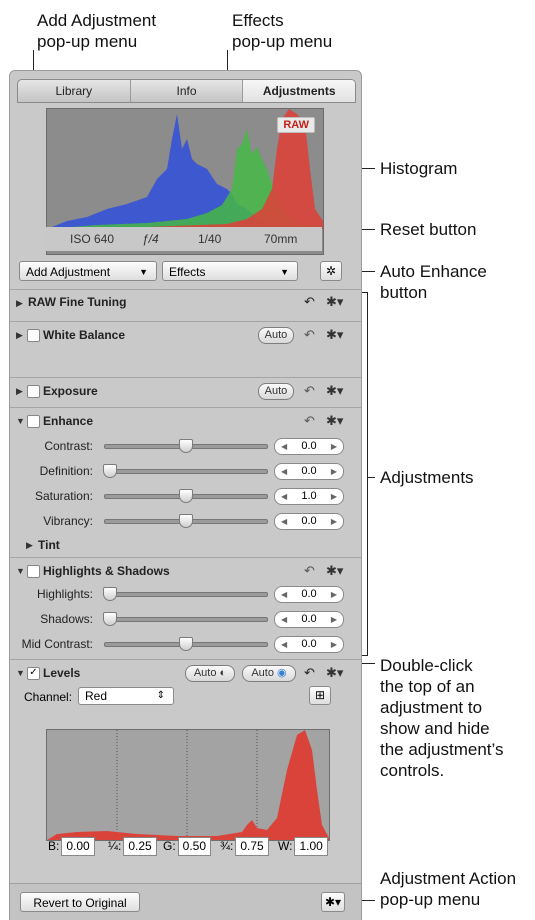  Describe the element at coordinates (309, 619) in the screenshot. I see `shadows-stepper: ◀ 0.0 ▶` at that location.